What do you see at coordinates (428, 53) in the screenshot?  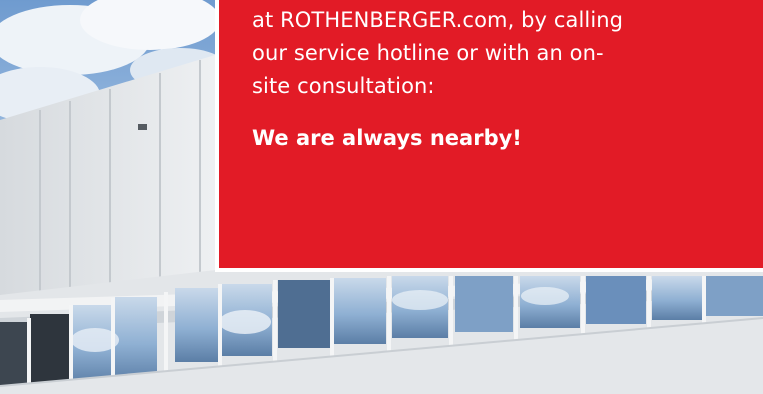 I see `contact-info-line: our service hotline or with an on-` at bounding box center [428, 53].